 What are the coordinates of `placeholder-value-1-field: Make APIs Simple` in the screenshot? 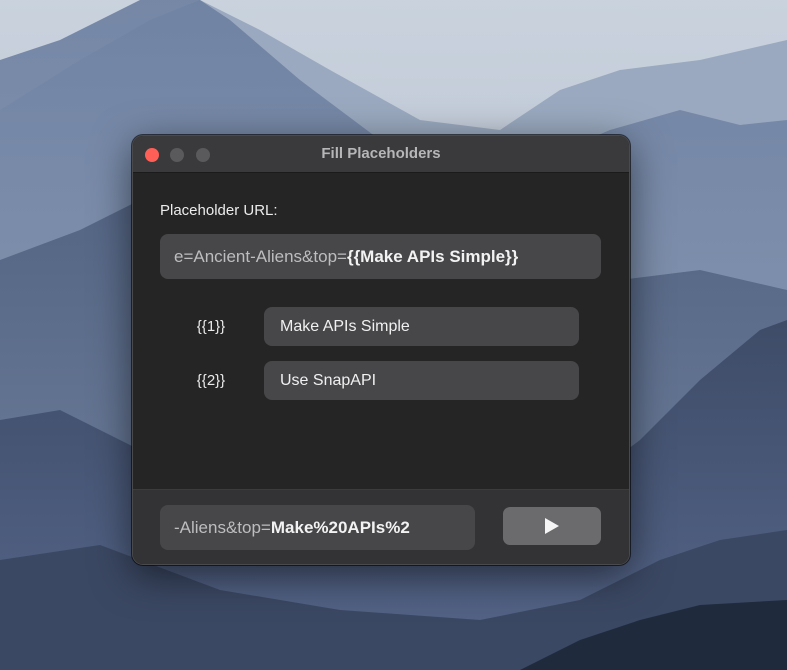 It's located at (421, 326).